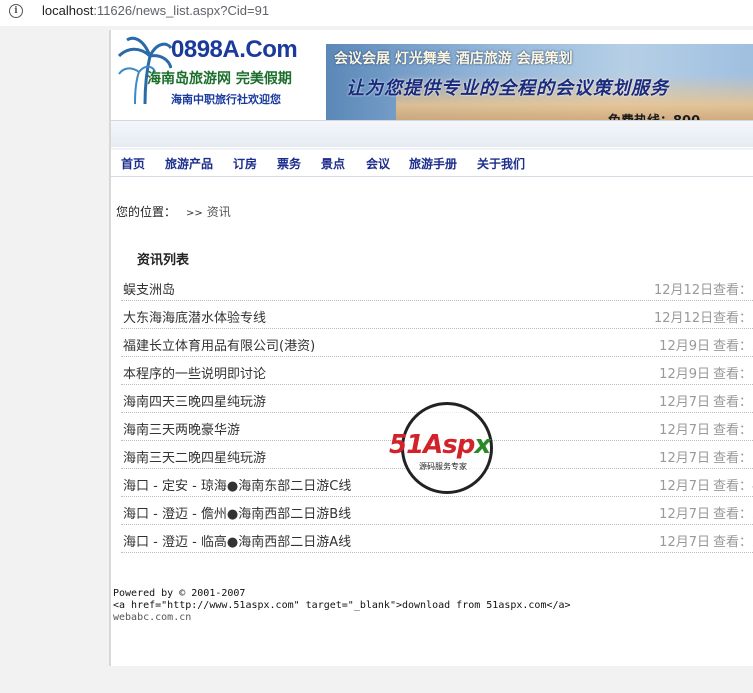 This screenshot has height=693, width=753. I want to click on news-title-link: 海口 - 澄迈 - 临高●海南西部二日游A线, so click(237, 540).